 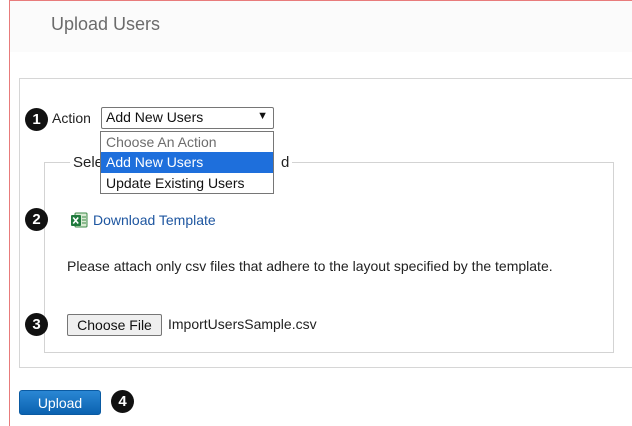 What do you see at coordinates (122, 401) in the screenshot?
I see `step-badge-4: 4` at bounding box center [122, 401].